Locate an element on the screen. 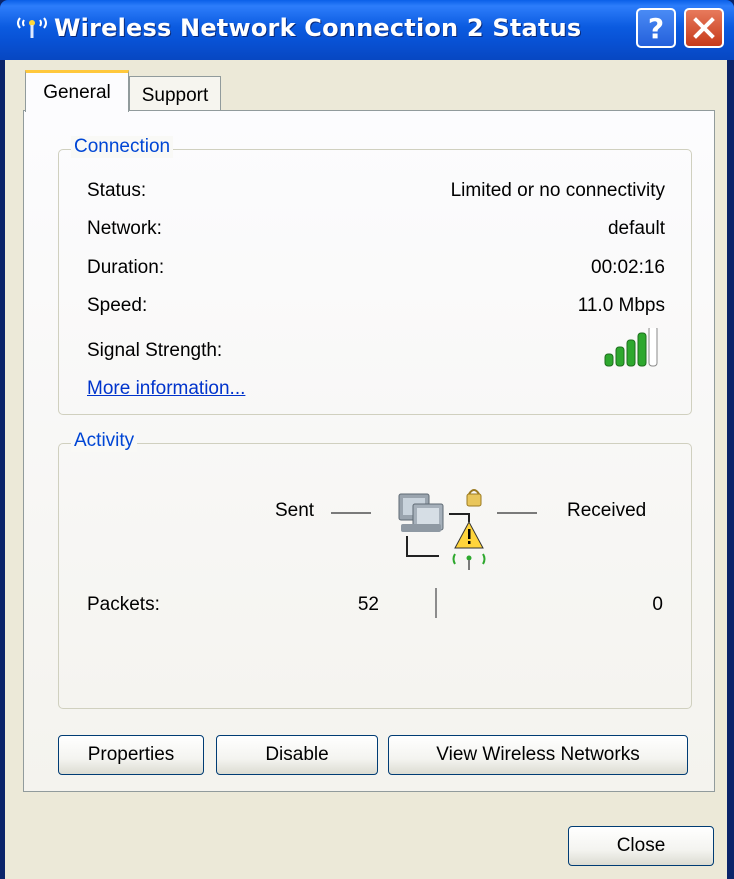 This screenshot has height=879, width=734. received-label: Received is located at coordinates (607, 510).